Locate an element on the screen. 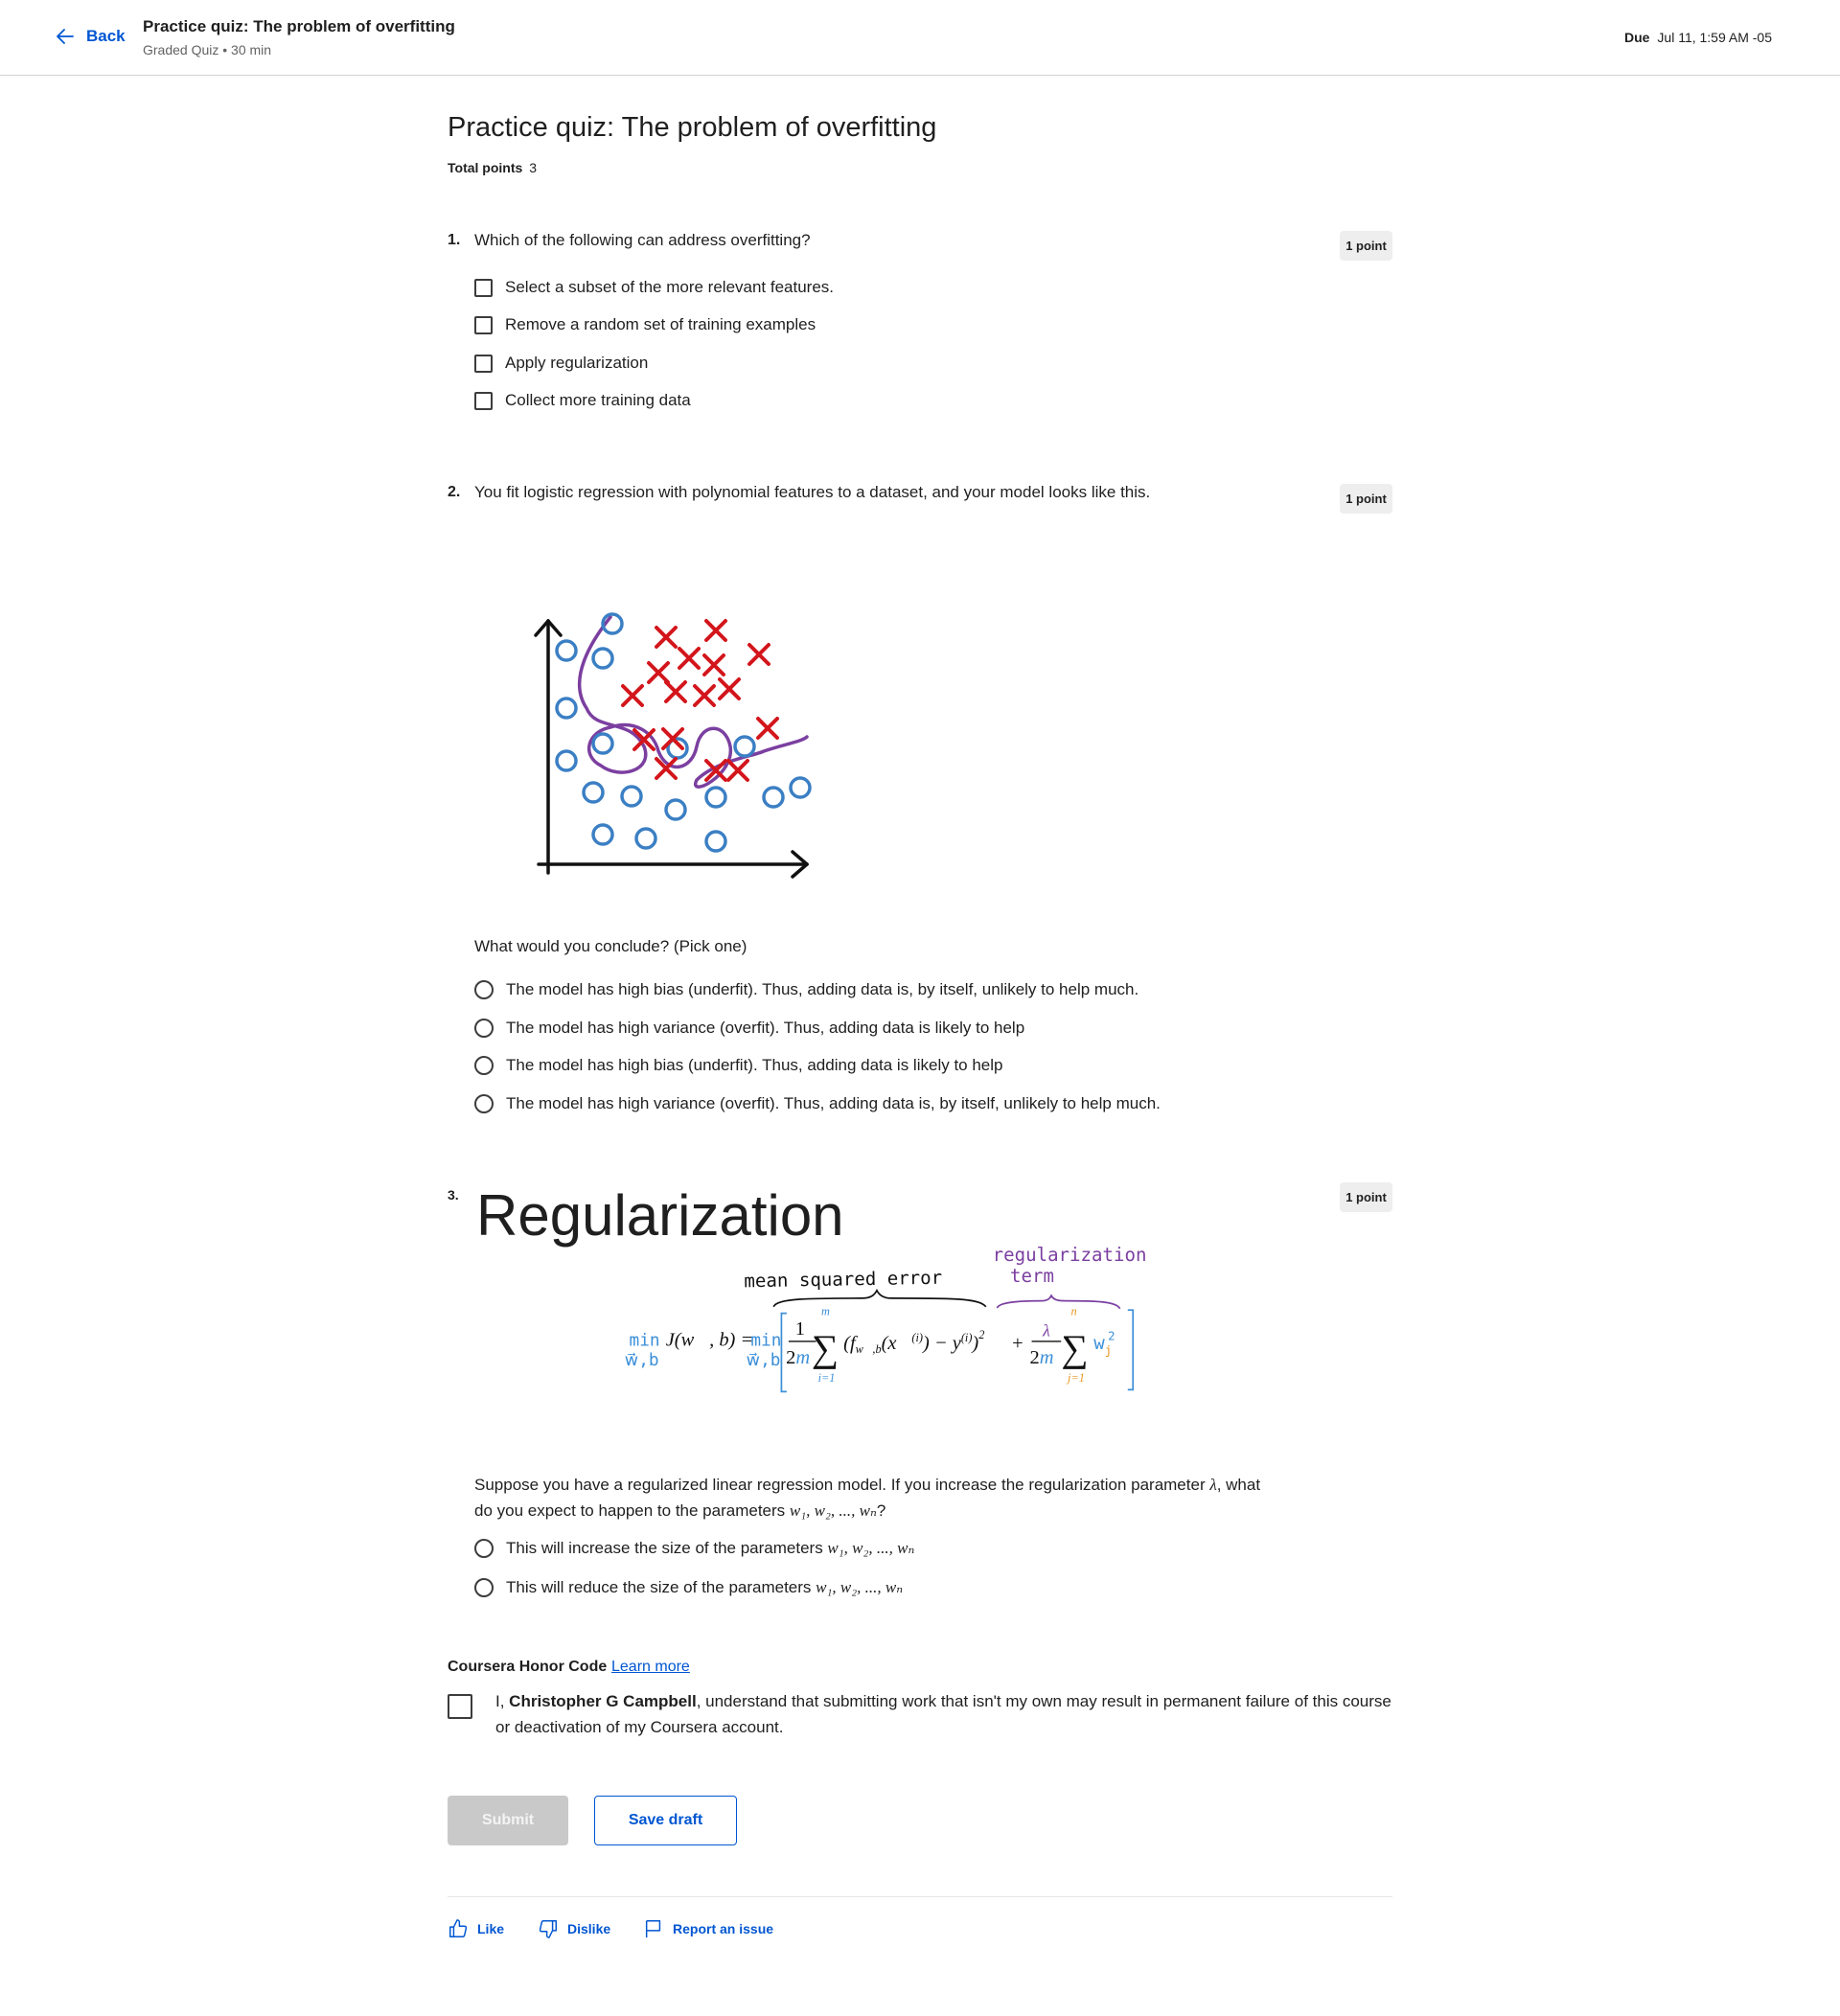 The height and width of the screenshot is (2016, 1840). dislike-button: Dislike is located at coordinates (574, 1928).